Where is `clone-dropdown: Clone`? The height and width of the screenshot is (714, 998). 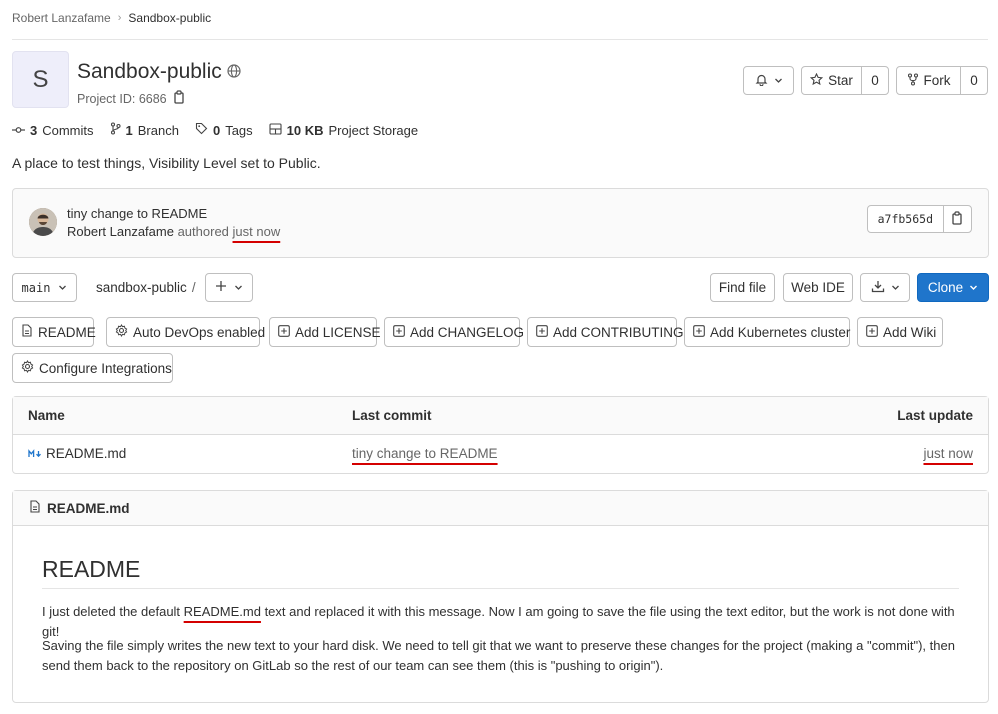
clone-dropdown: Clone is located at coordinates (953, 287).